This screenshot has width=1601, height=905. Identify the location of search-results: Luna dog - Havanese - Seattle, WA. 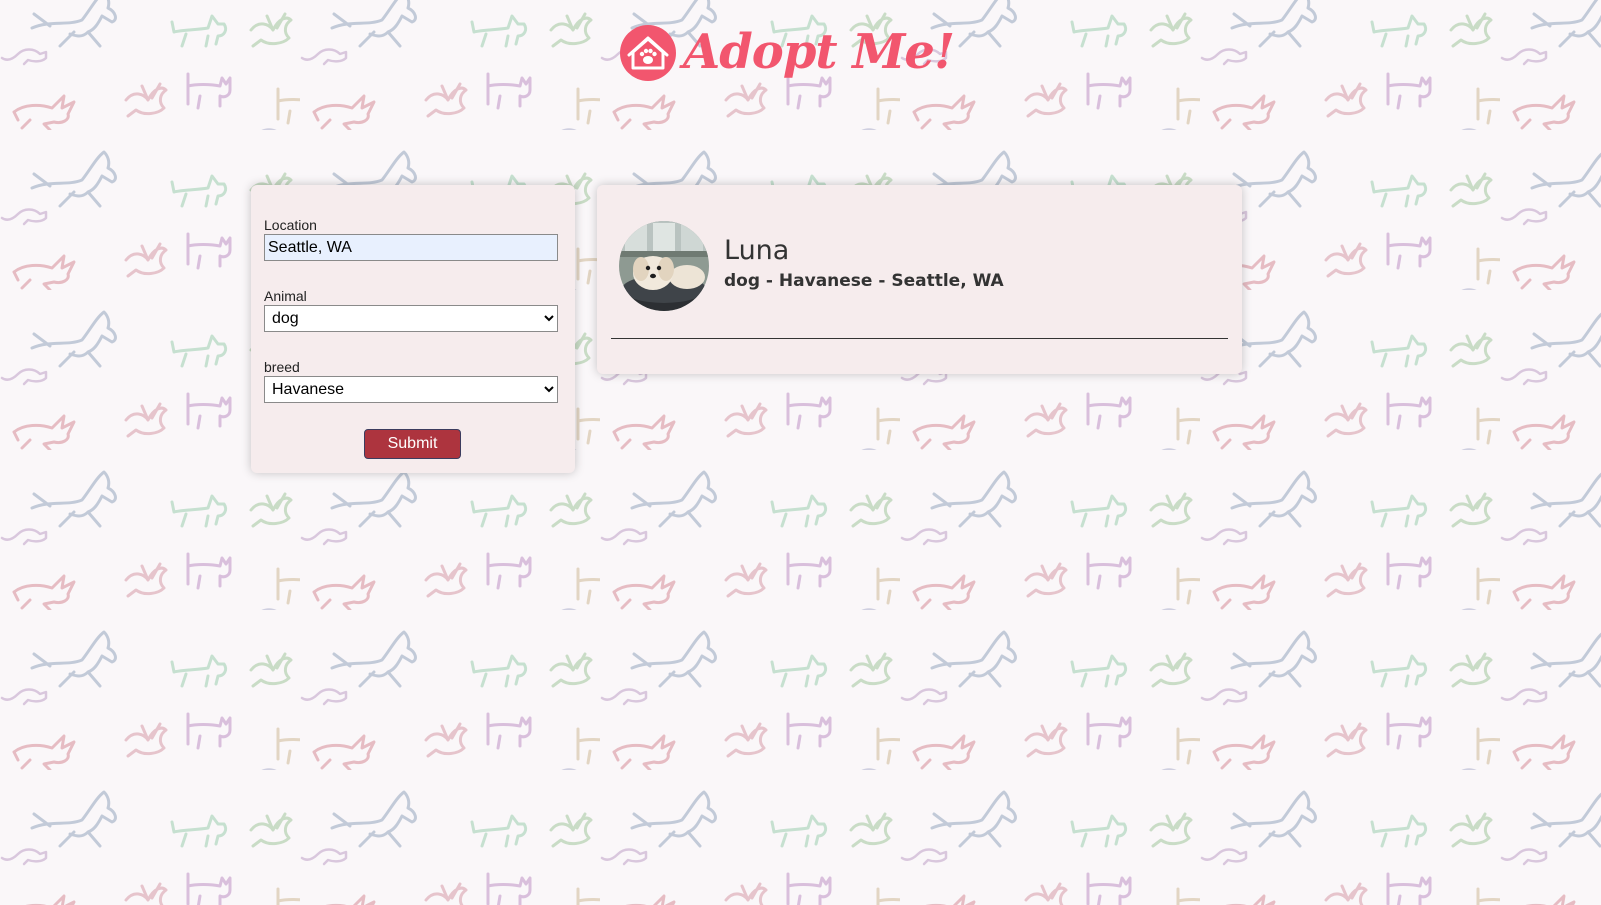
(919, 279).